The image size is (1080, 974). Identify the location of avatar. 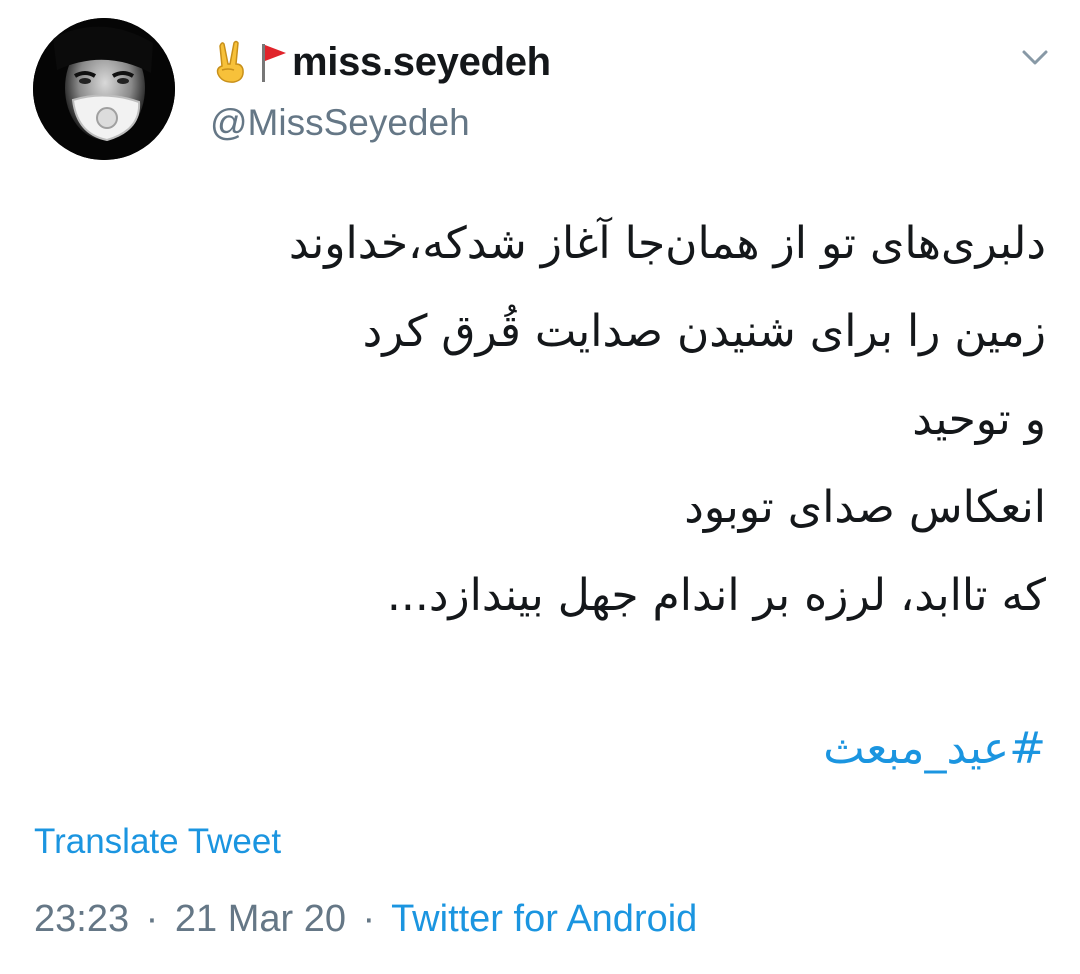
(104, 89).